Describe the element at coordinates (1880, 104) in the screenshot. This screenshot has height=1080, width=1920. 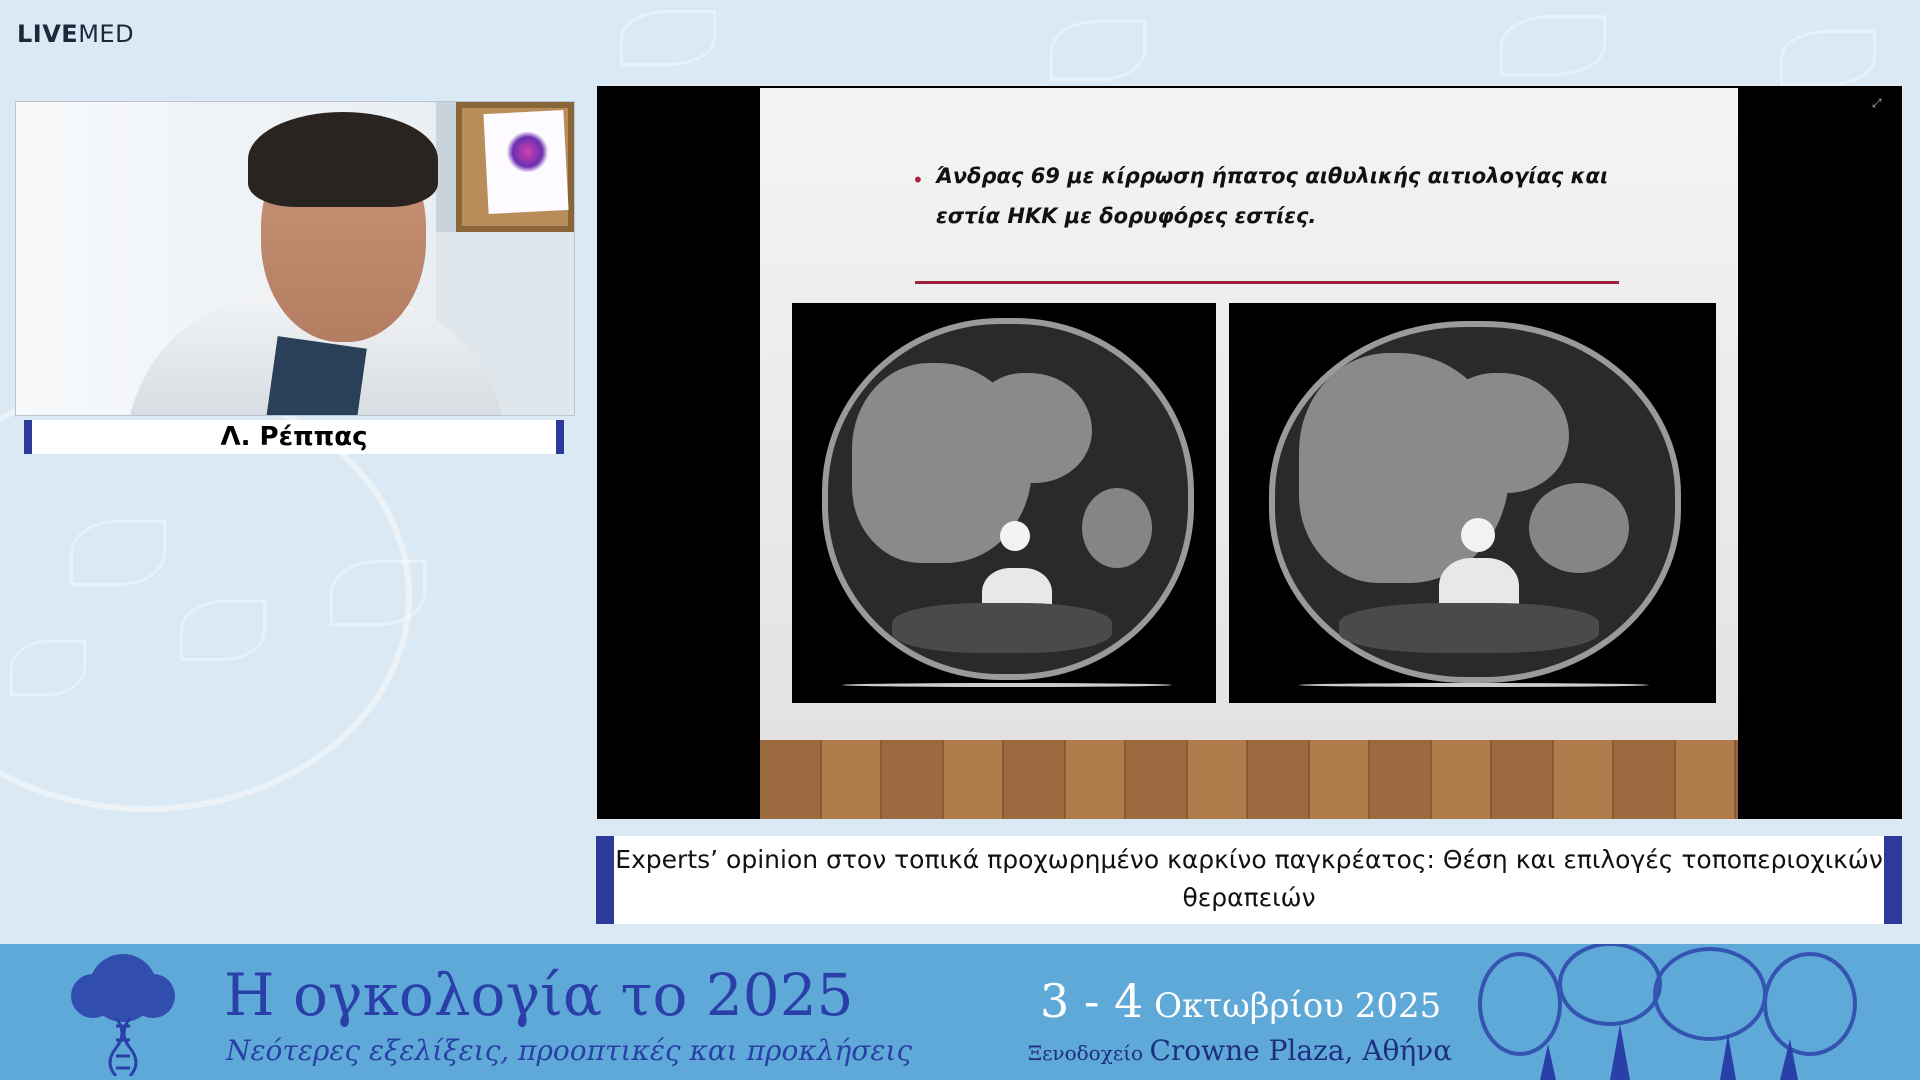
I see `expand-icon: ⤢` at that location.